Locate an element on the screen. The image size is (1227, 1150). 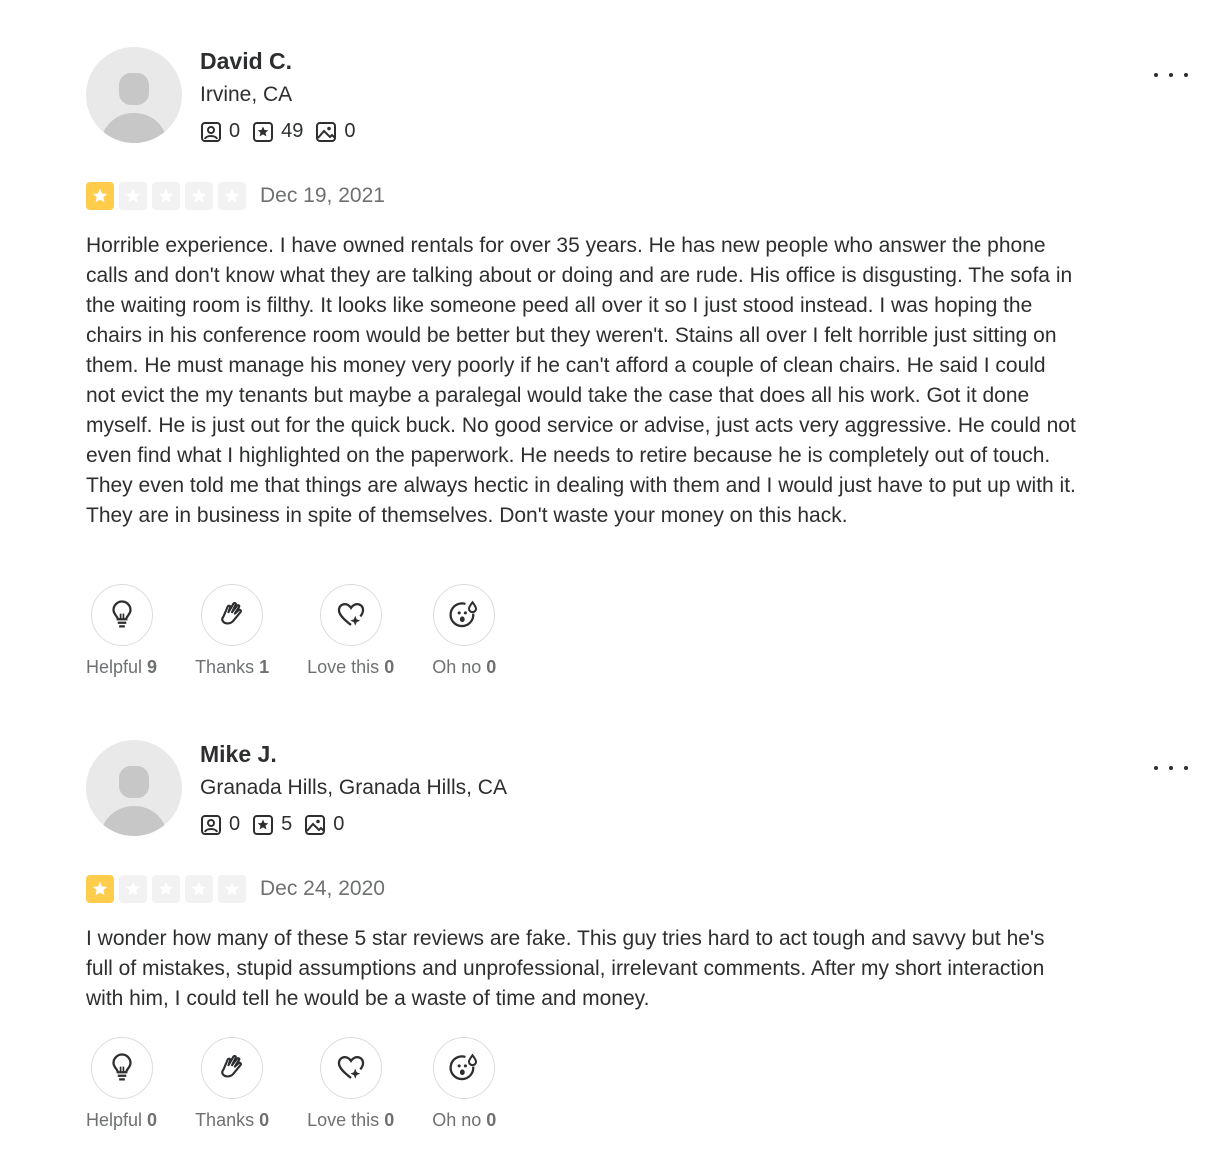
user-stats: 0 49 0 is located at coordinates (284, 131).